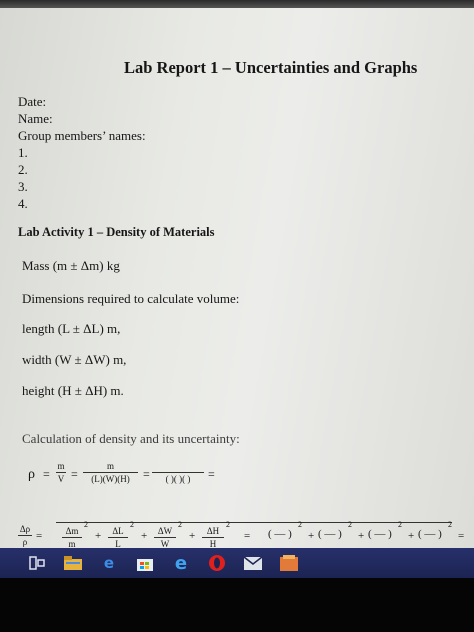 Image resolution: width=474 pixels, height=632 pixels. Describe the element at coordinates (72, 537) in the screenshot. I see `dm-over-m: Δm m` at that location.